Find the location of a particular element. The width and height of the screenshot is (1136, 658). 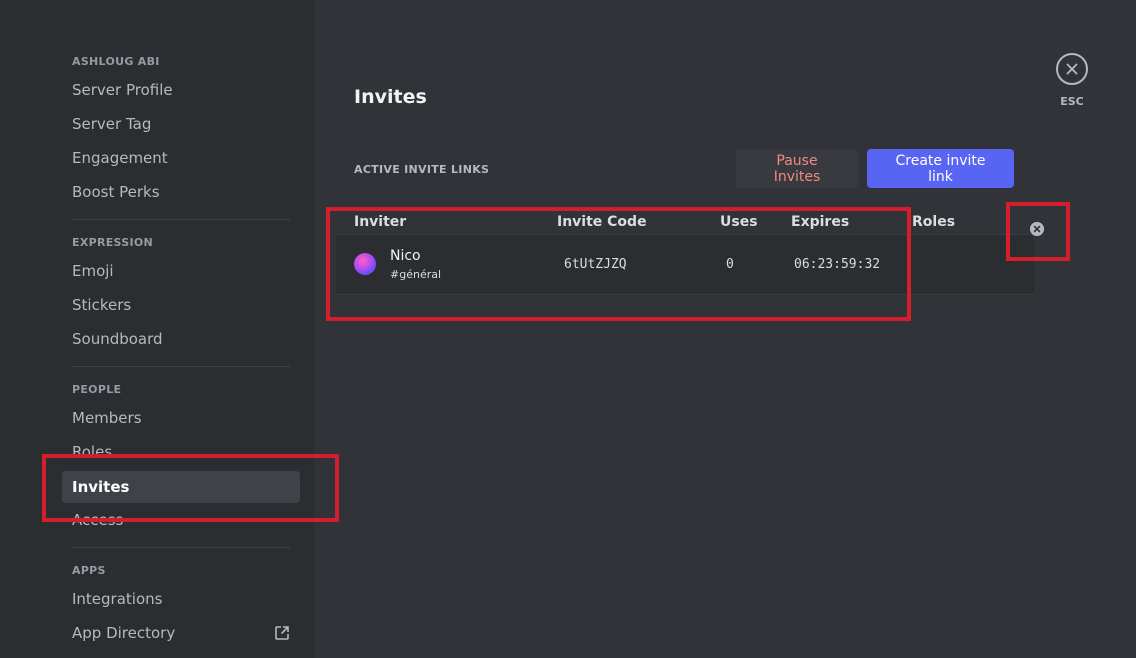

section-header-people: PEOPLE is located at coordinates (97, 389).